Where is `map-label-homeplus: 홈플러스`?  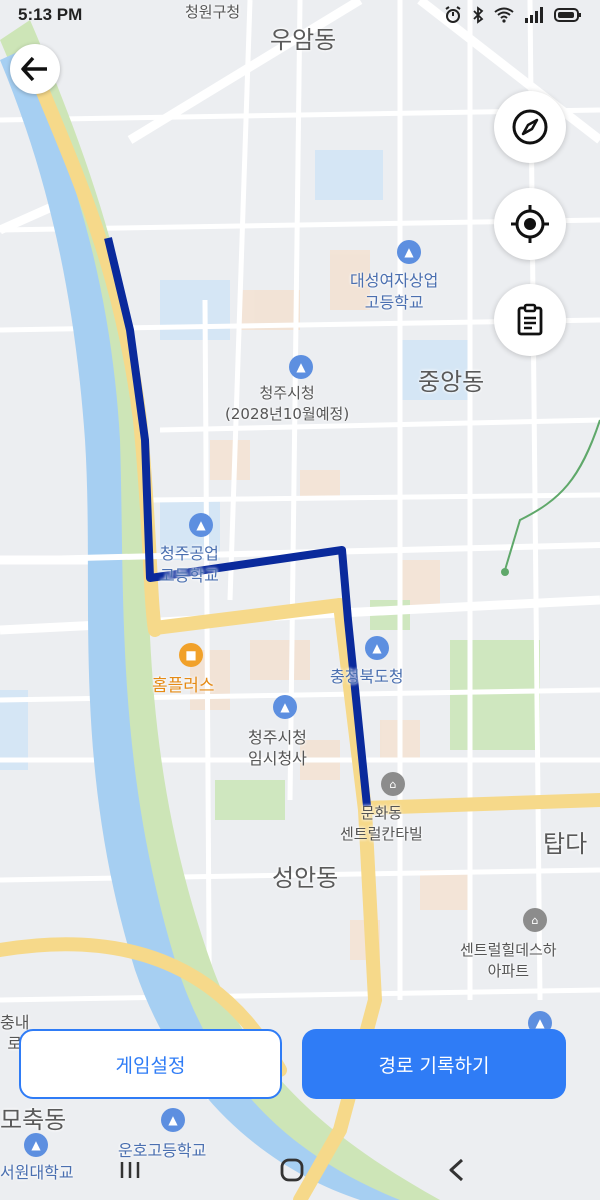
map-label-homeplus: 홈플러스 is located at coordinates (183, 686).